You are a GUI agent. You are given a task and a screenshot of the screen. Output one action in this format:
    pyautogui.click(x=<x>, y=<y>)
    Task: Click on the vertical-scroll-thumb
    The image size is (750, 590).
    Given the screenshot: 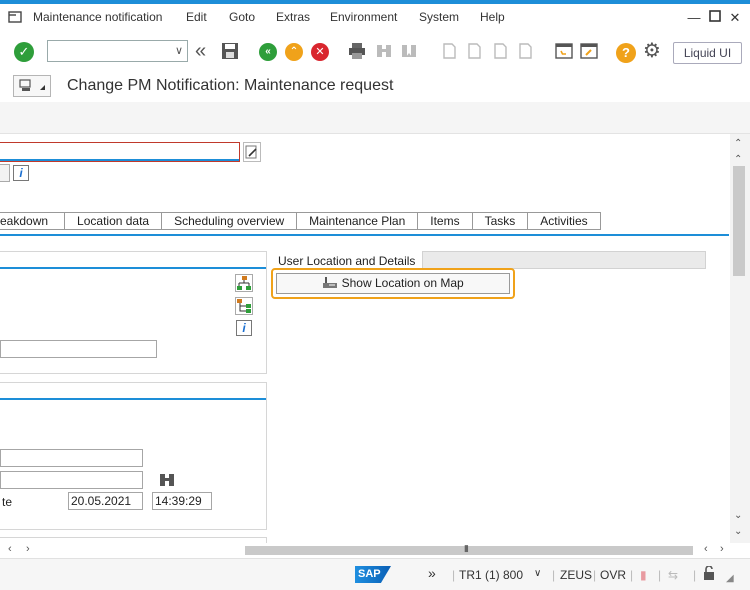 What is the action you would take?
    pyautogui.click(x=739, y=221)
    